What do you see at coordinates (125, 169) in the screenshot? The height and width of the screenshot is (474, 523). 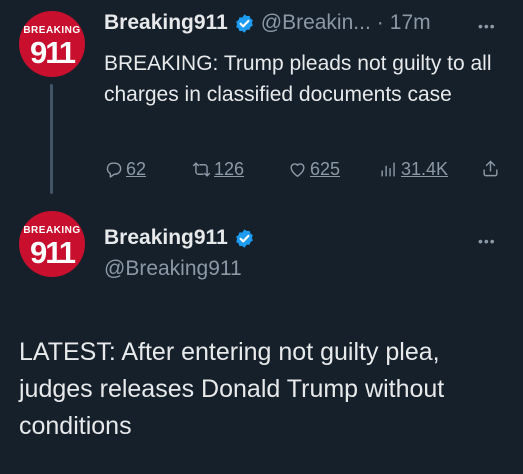 I see `reply-button: 62` at bounding box center [125, 169].